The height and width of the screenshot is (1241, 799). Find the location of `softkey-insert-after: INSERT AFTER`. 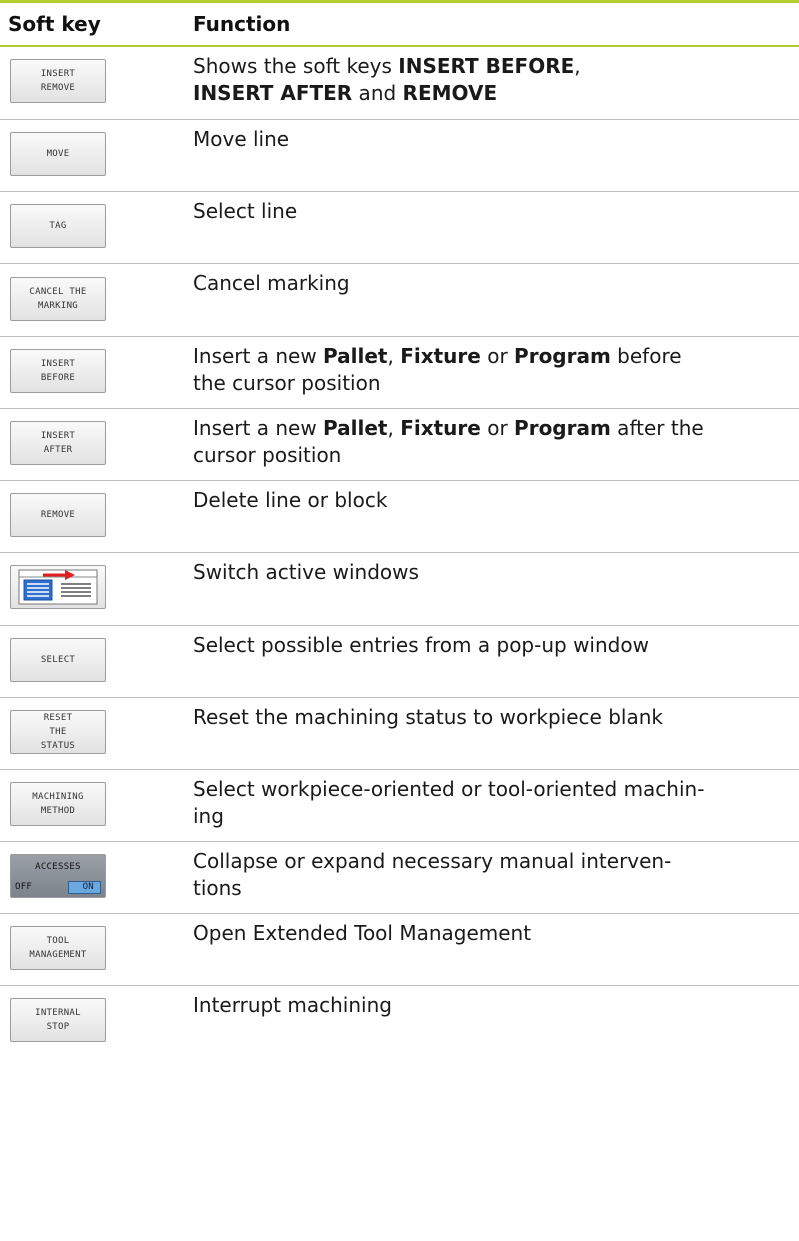

softkey-insert-after: INSERT AFTER is located at coordinates (58, 443).